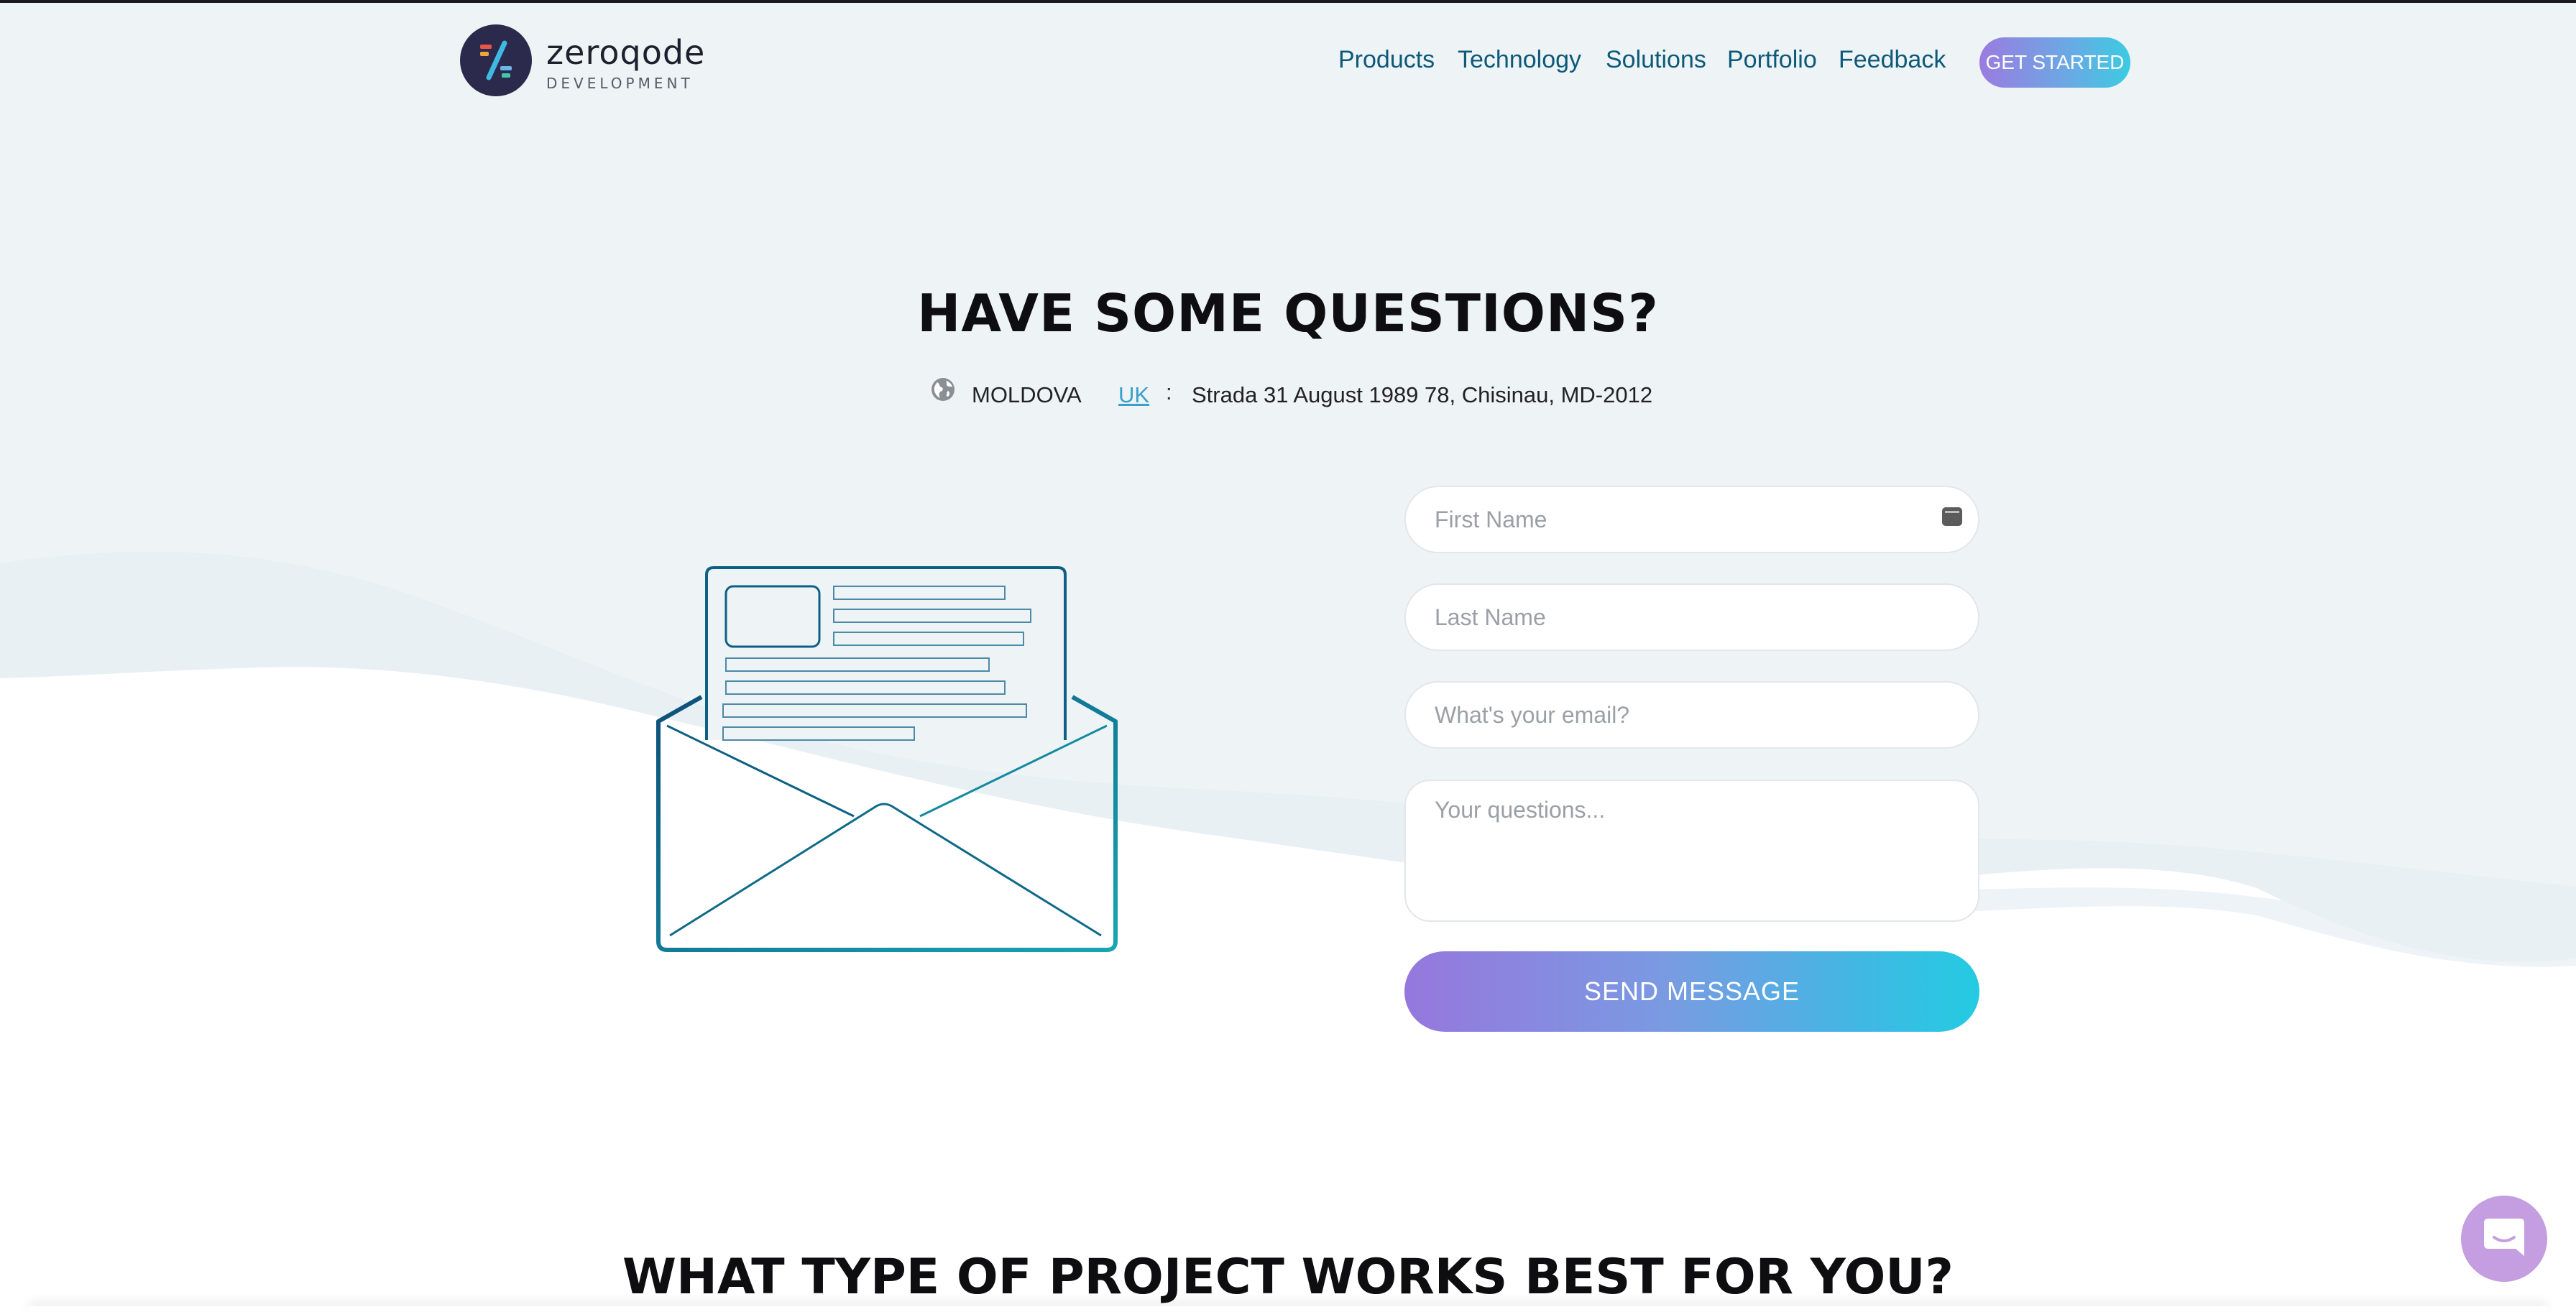 The width and height of the screenshot is (2576, 1312). What do you see at coordinates (1386, 60) in the screenshot?
I see `nav-item-products: Products` at bounding box center [1386, 60].